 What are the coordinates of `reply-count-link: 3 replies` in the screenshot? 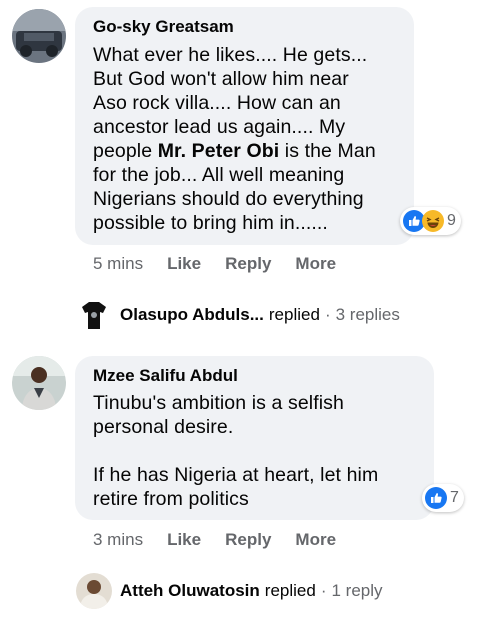 It's located at (368, 315).